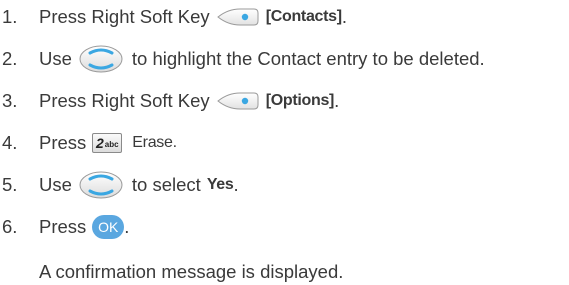 The height and width of the screenshot is (285, 569). What do you see at coordinates (300, 100) in the screenshot?
I see `step-key-label: [Options]` at bounding box center [300, 100].